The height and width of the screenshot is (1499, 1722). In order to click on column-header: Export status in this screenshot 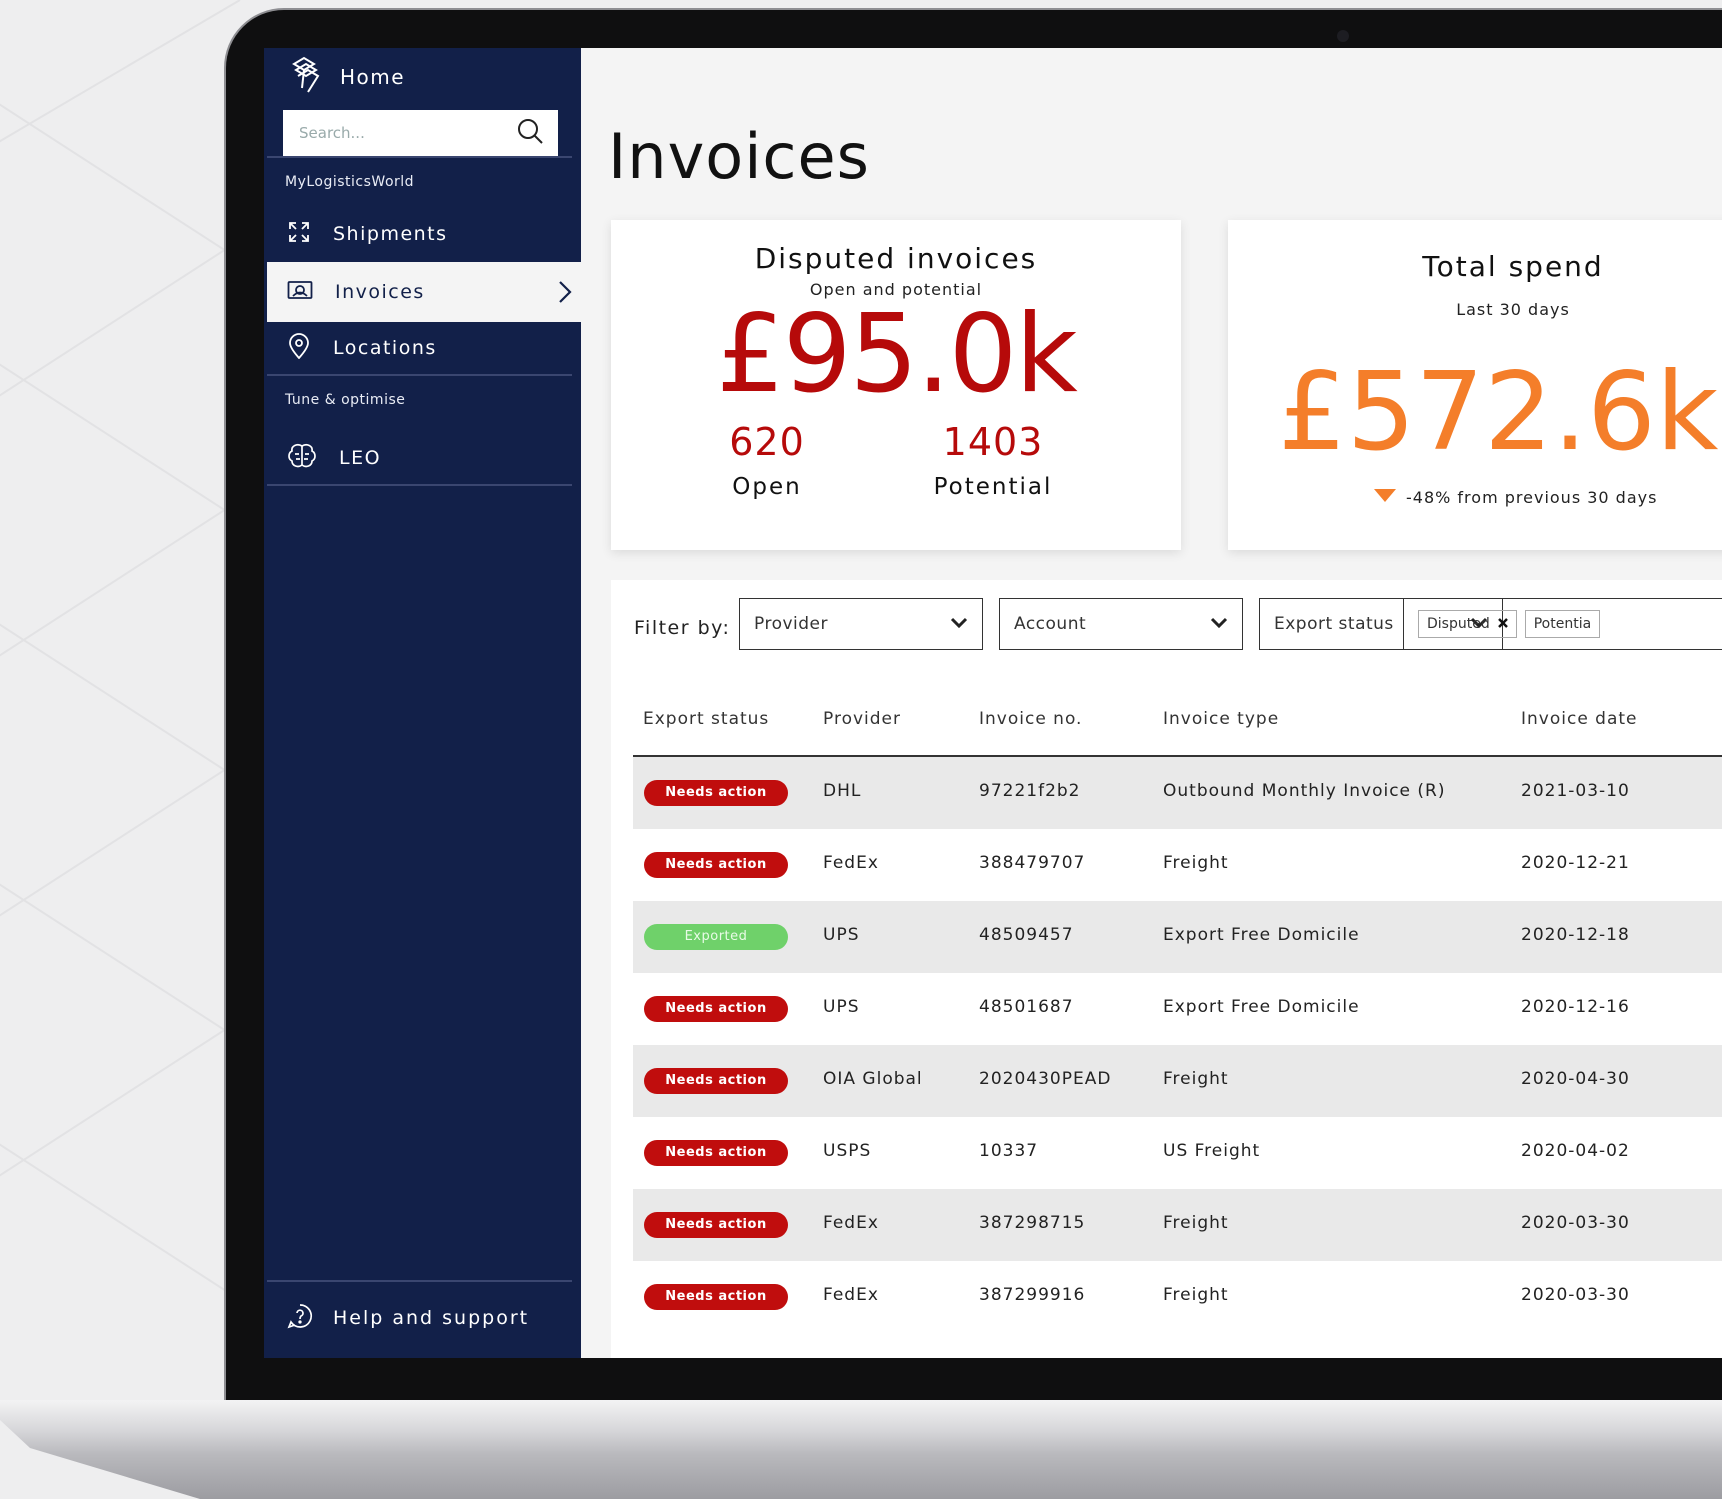, I will do `click(706, 719)`.